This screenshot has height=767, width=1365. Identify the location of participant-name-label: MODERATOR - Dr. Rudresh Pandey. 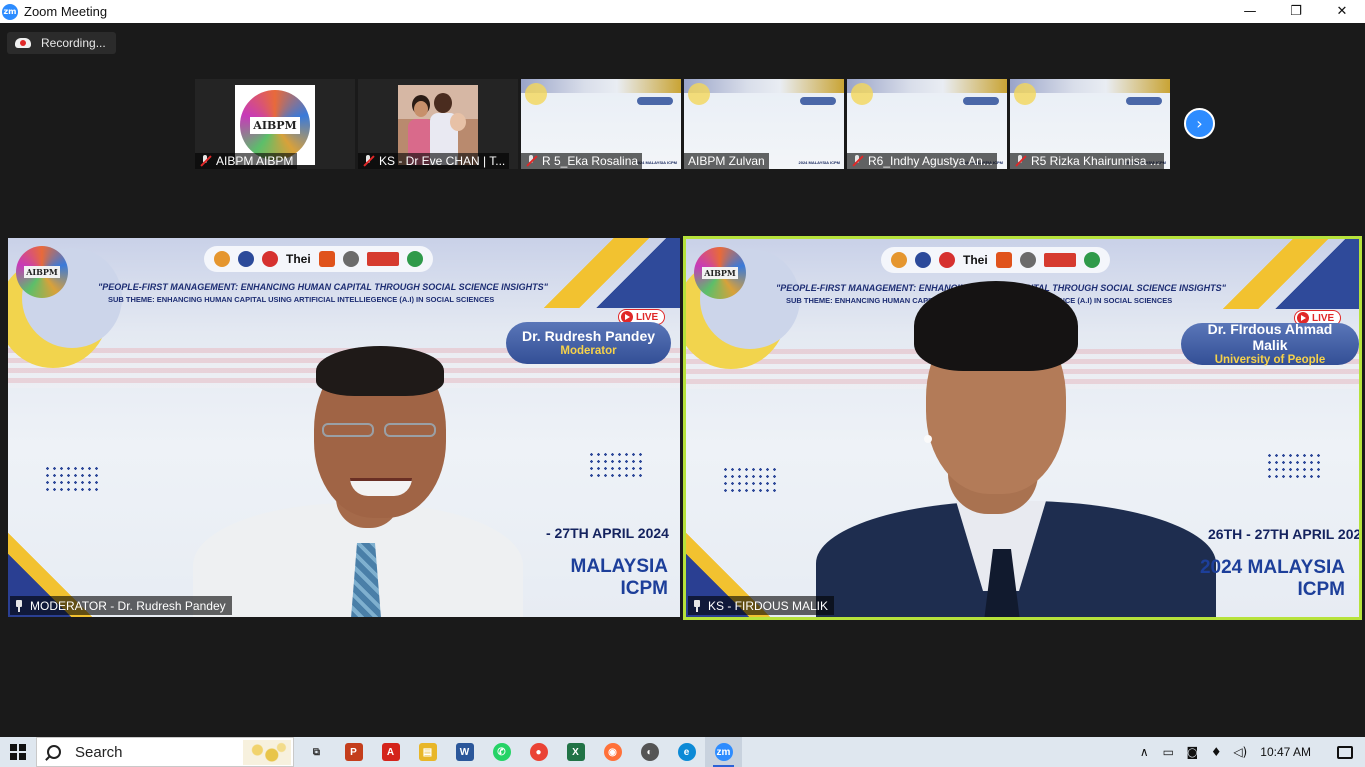
(121, 605).